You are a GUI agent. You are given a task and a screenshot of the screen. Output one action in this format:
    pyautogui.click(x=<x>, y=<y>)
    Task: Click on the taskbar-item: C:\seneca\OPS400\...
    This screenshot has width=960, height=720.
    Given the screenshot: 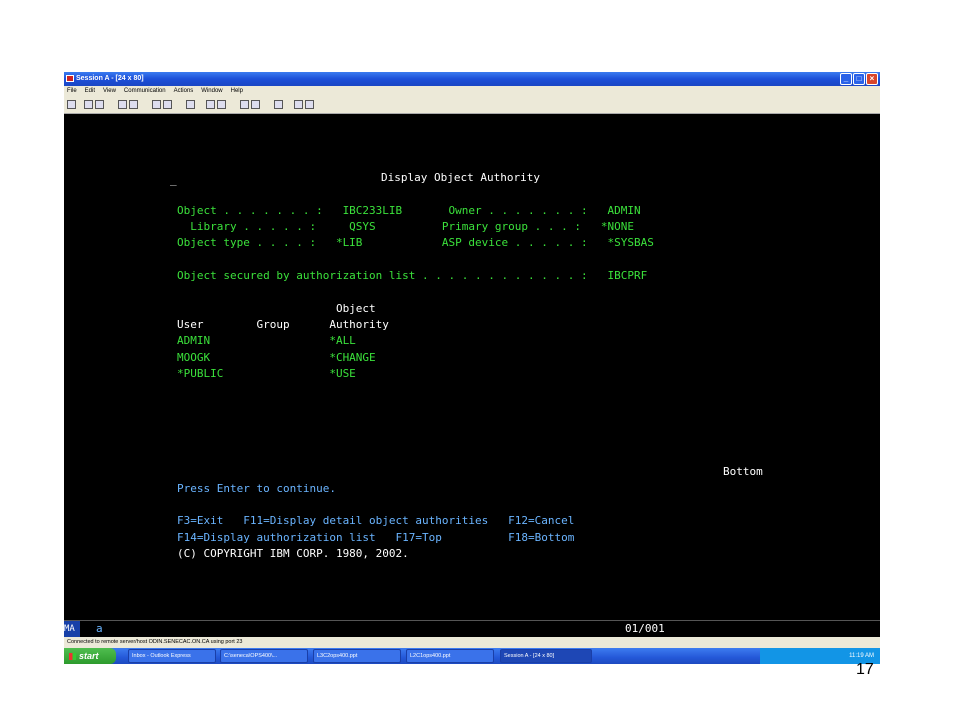 What is the action you would take?
    pyautogui.click(x=264, y=656)
    